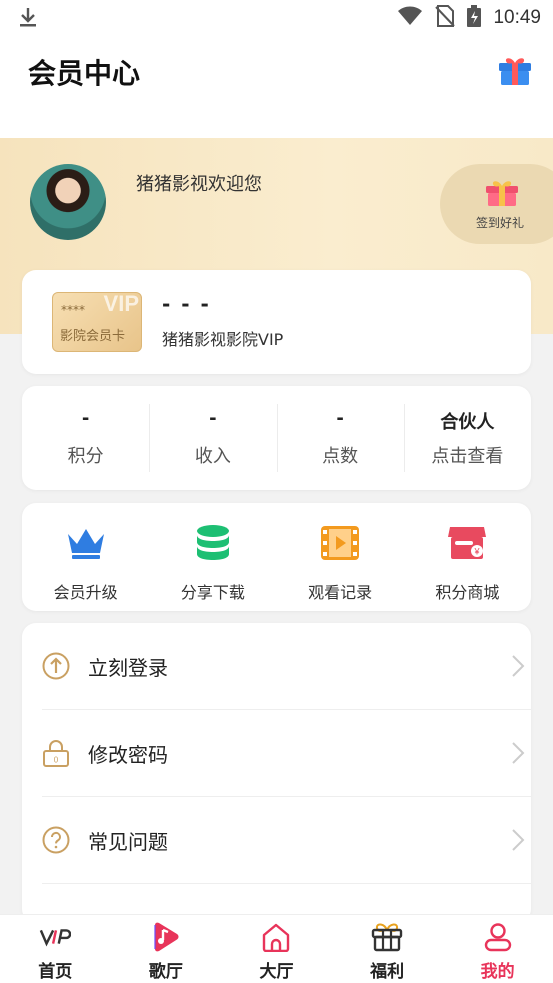 This screenshot has width=553, height=983. I want to click on tab-karaoke: 歌厅, so click(166, 949).